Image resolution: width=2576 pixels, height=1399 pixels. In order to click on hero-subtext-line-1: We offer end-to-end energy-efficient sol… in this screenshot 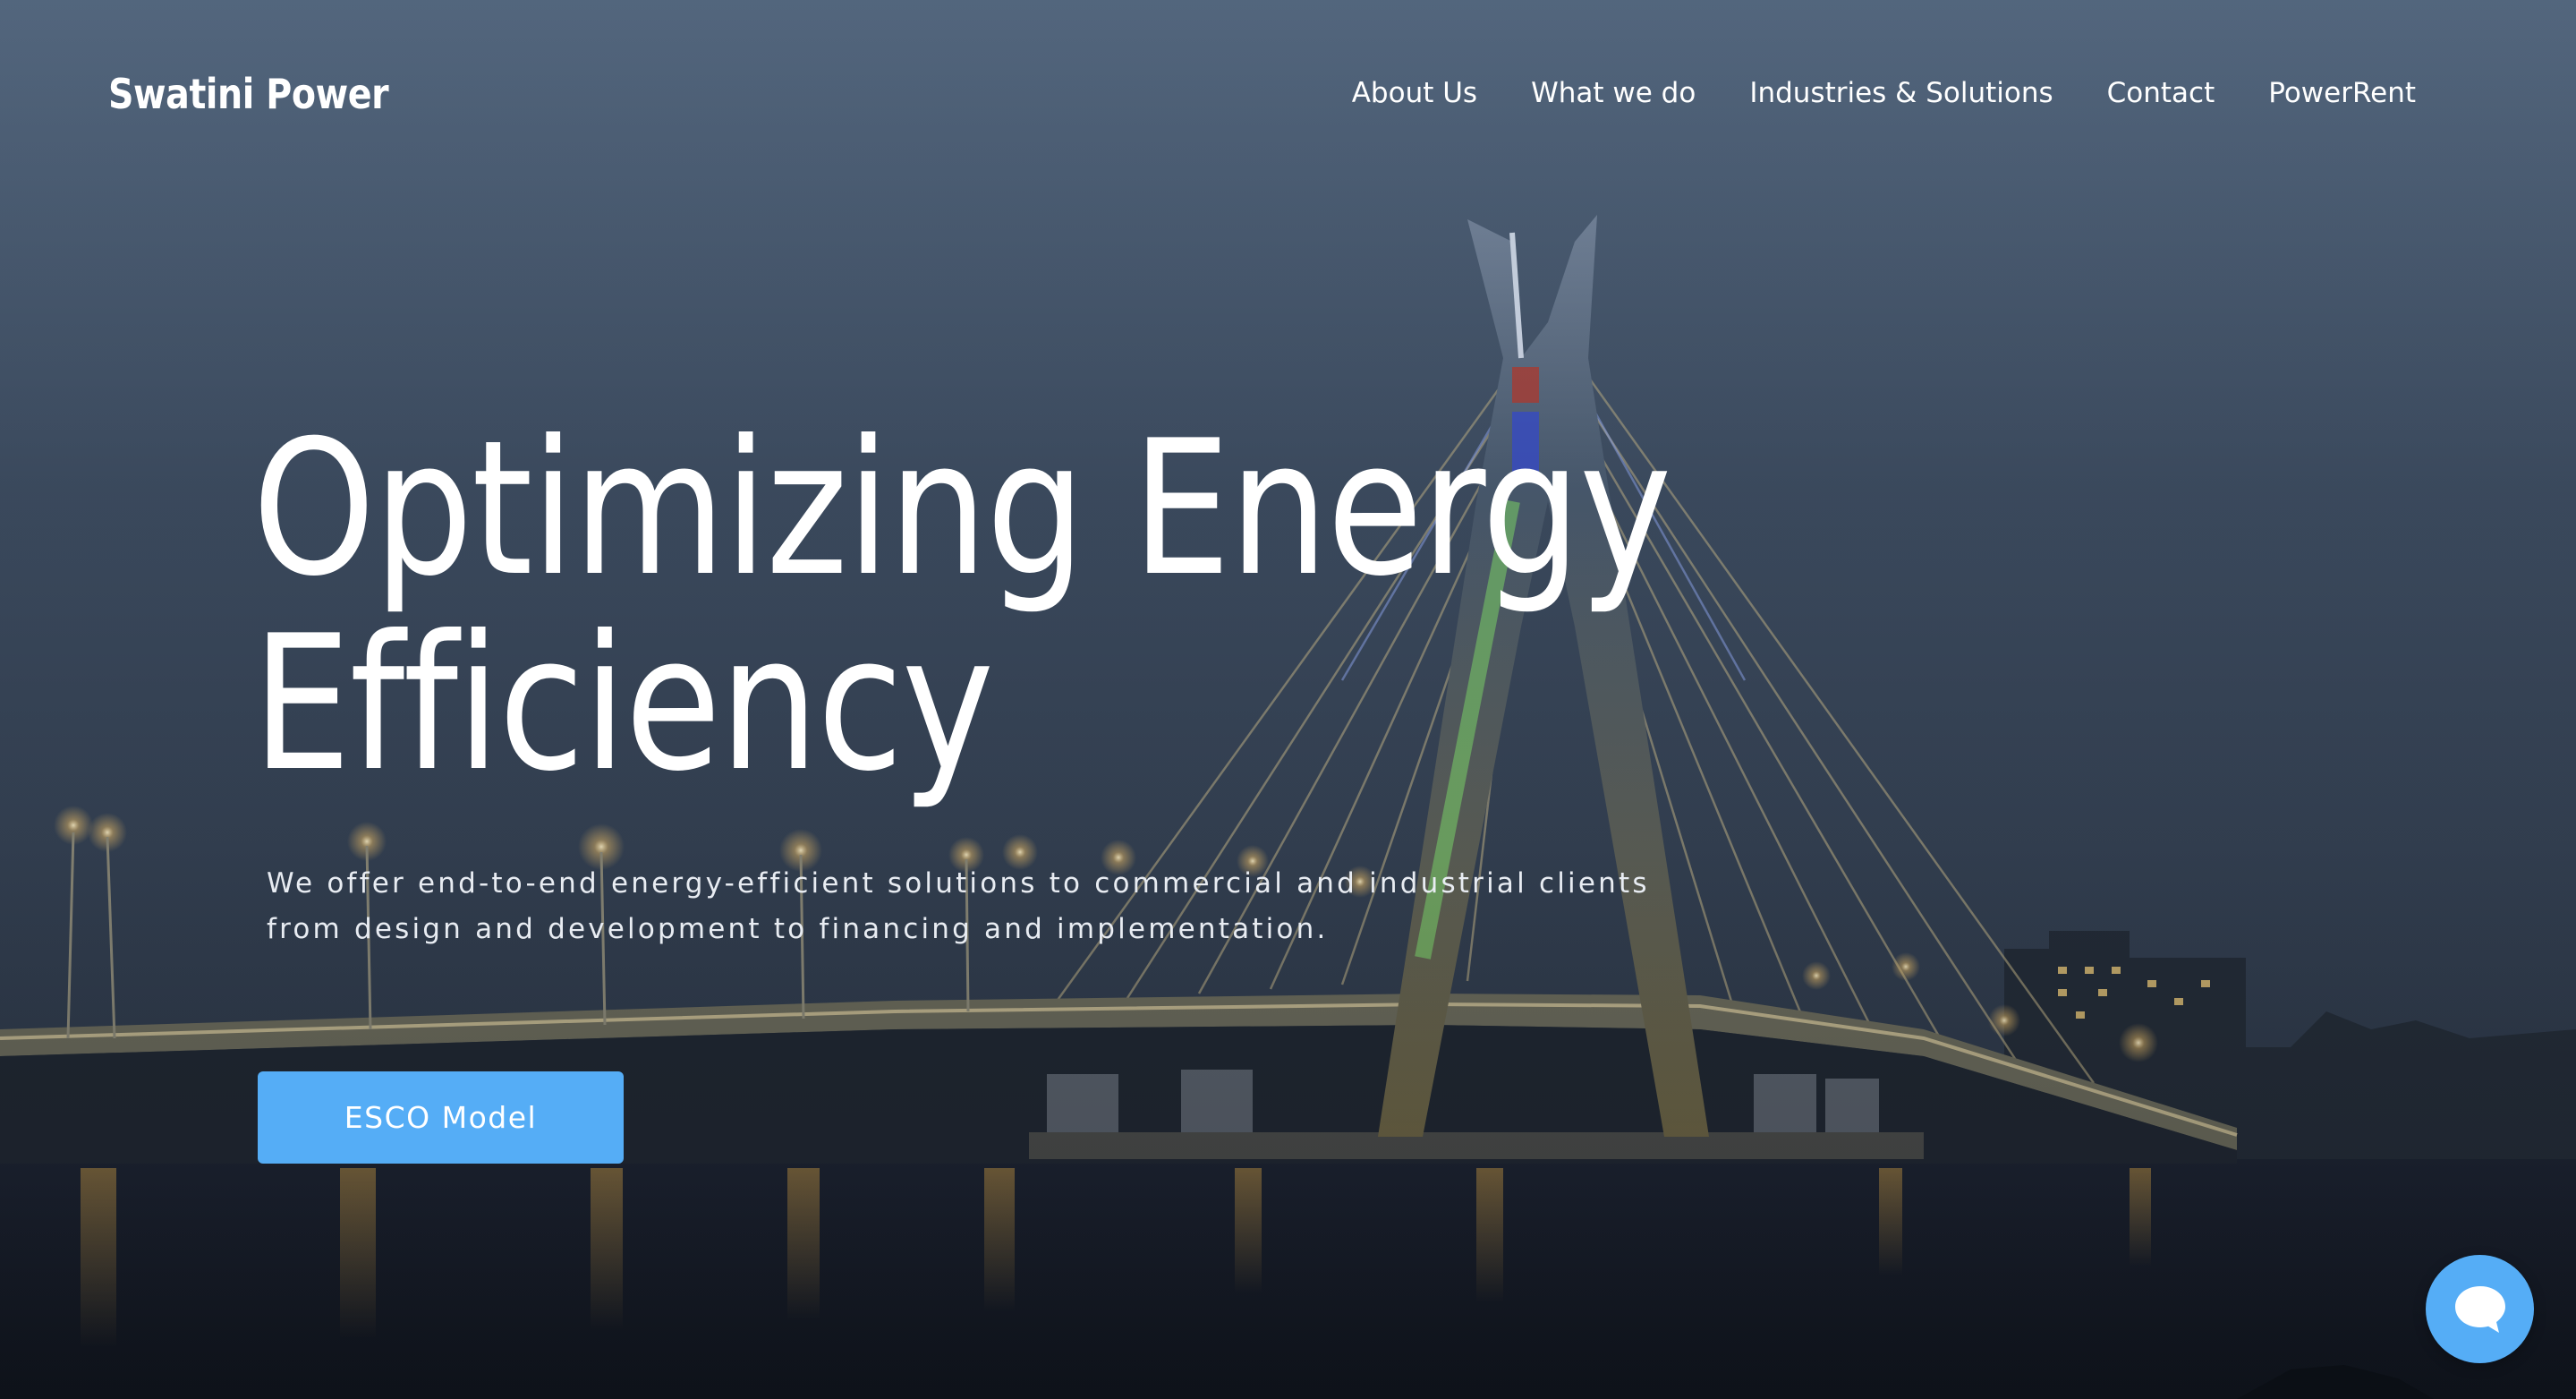, I will do `click(958, 883)`.